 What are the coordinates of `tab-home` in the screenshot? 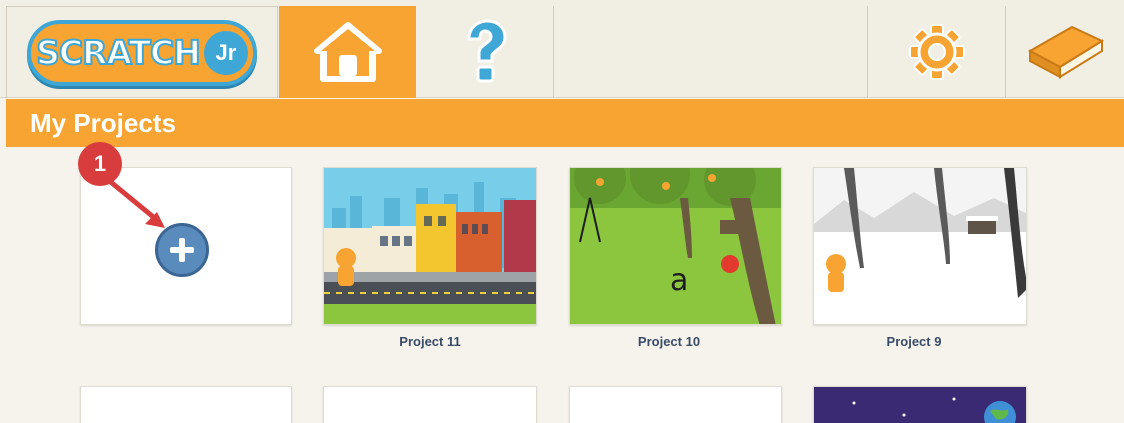 It's located at (347, 52).